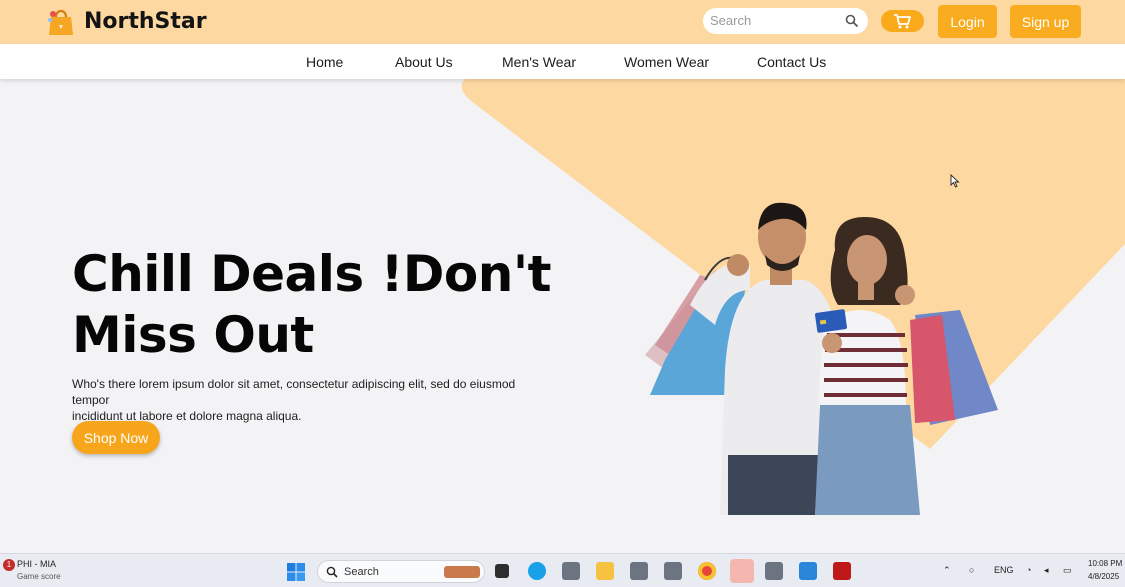 The height and width of the screenshot is (587, 1125). I want to click on nav-home: Home, so click(324, 62).